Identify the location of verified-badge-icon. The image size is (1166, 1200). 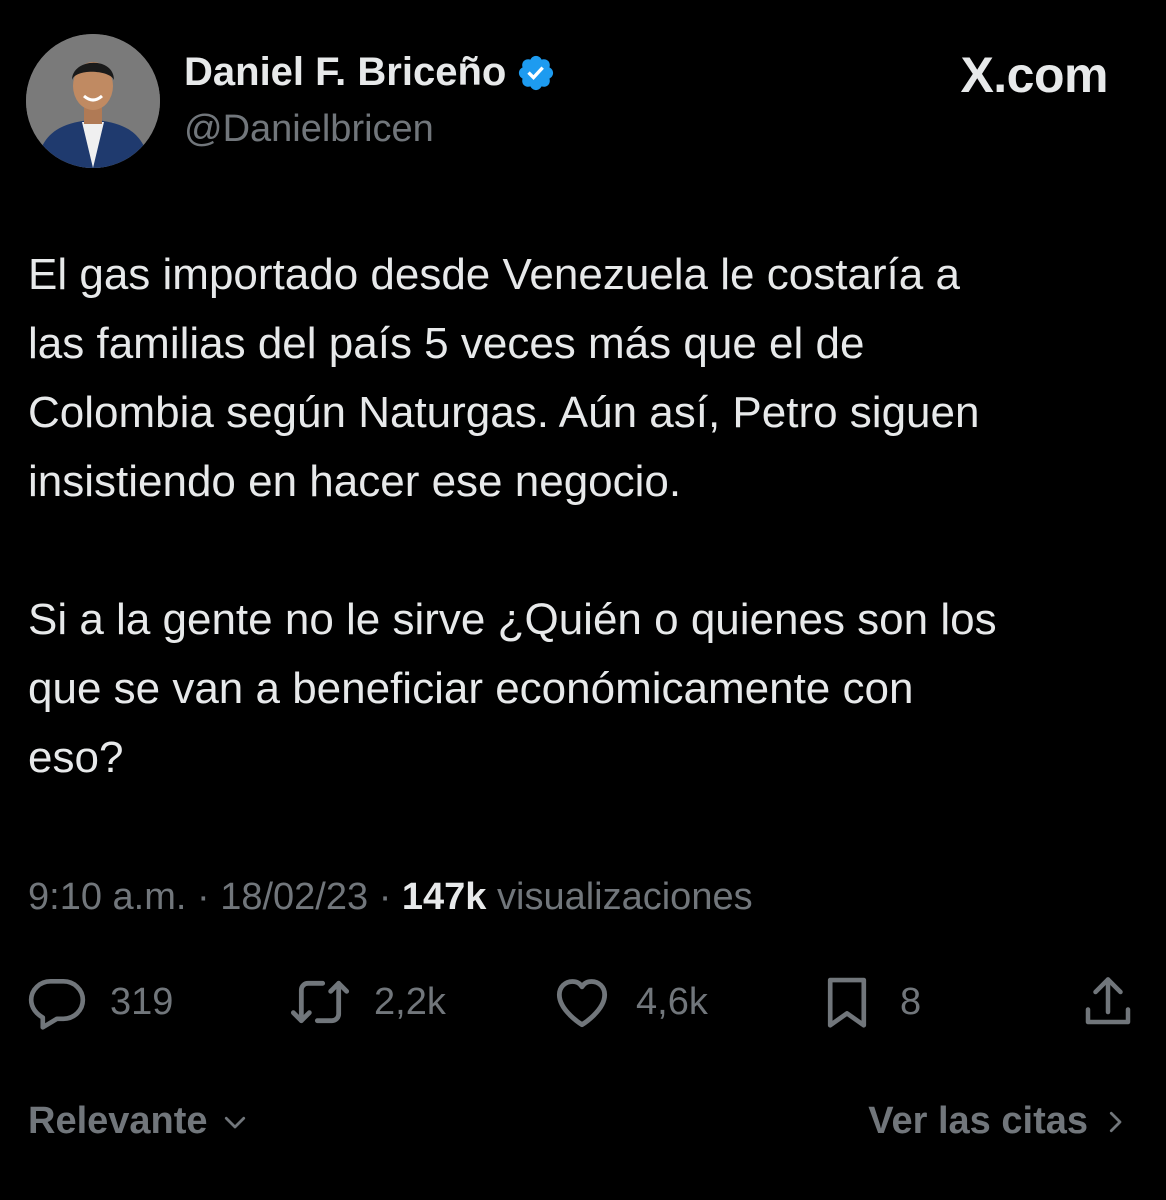
(536, 72).